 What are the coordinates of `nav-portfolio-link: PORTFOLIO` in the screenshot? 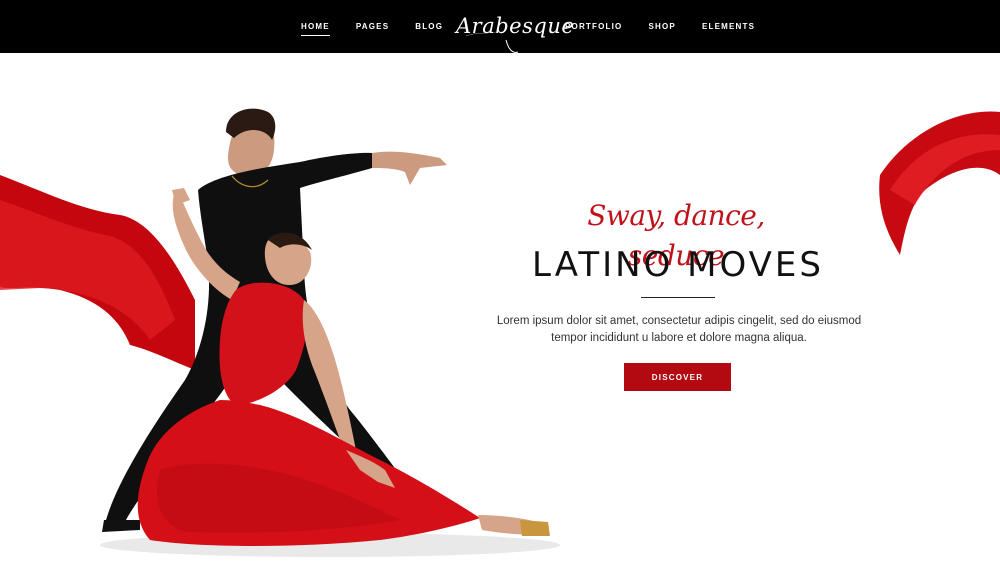 It's located at (593, 26).